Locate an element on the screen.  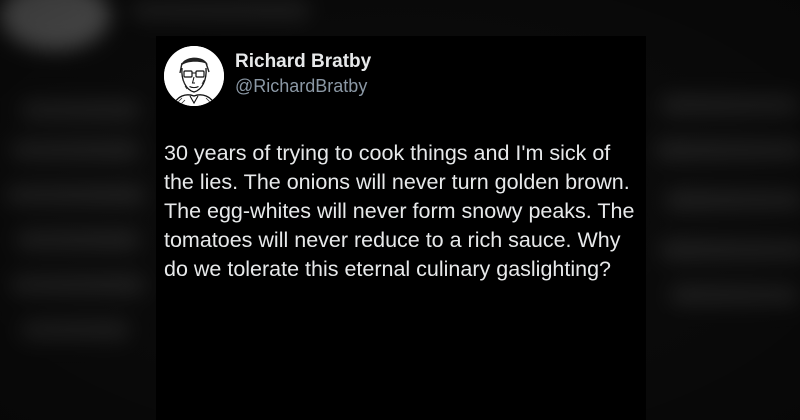
tweet-header: Richard Bratby @RichardBratby is located at coordinates (267, 76).